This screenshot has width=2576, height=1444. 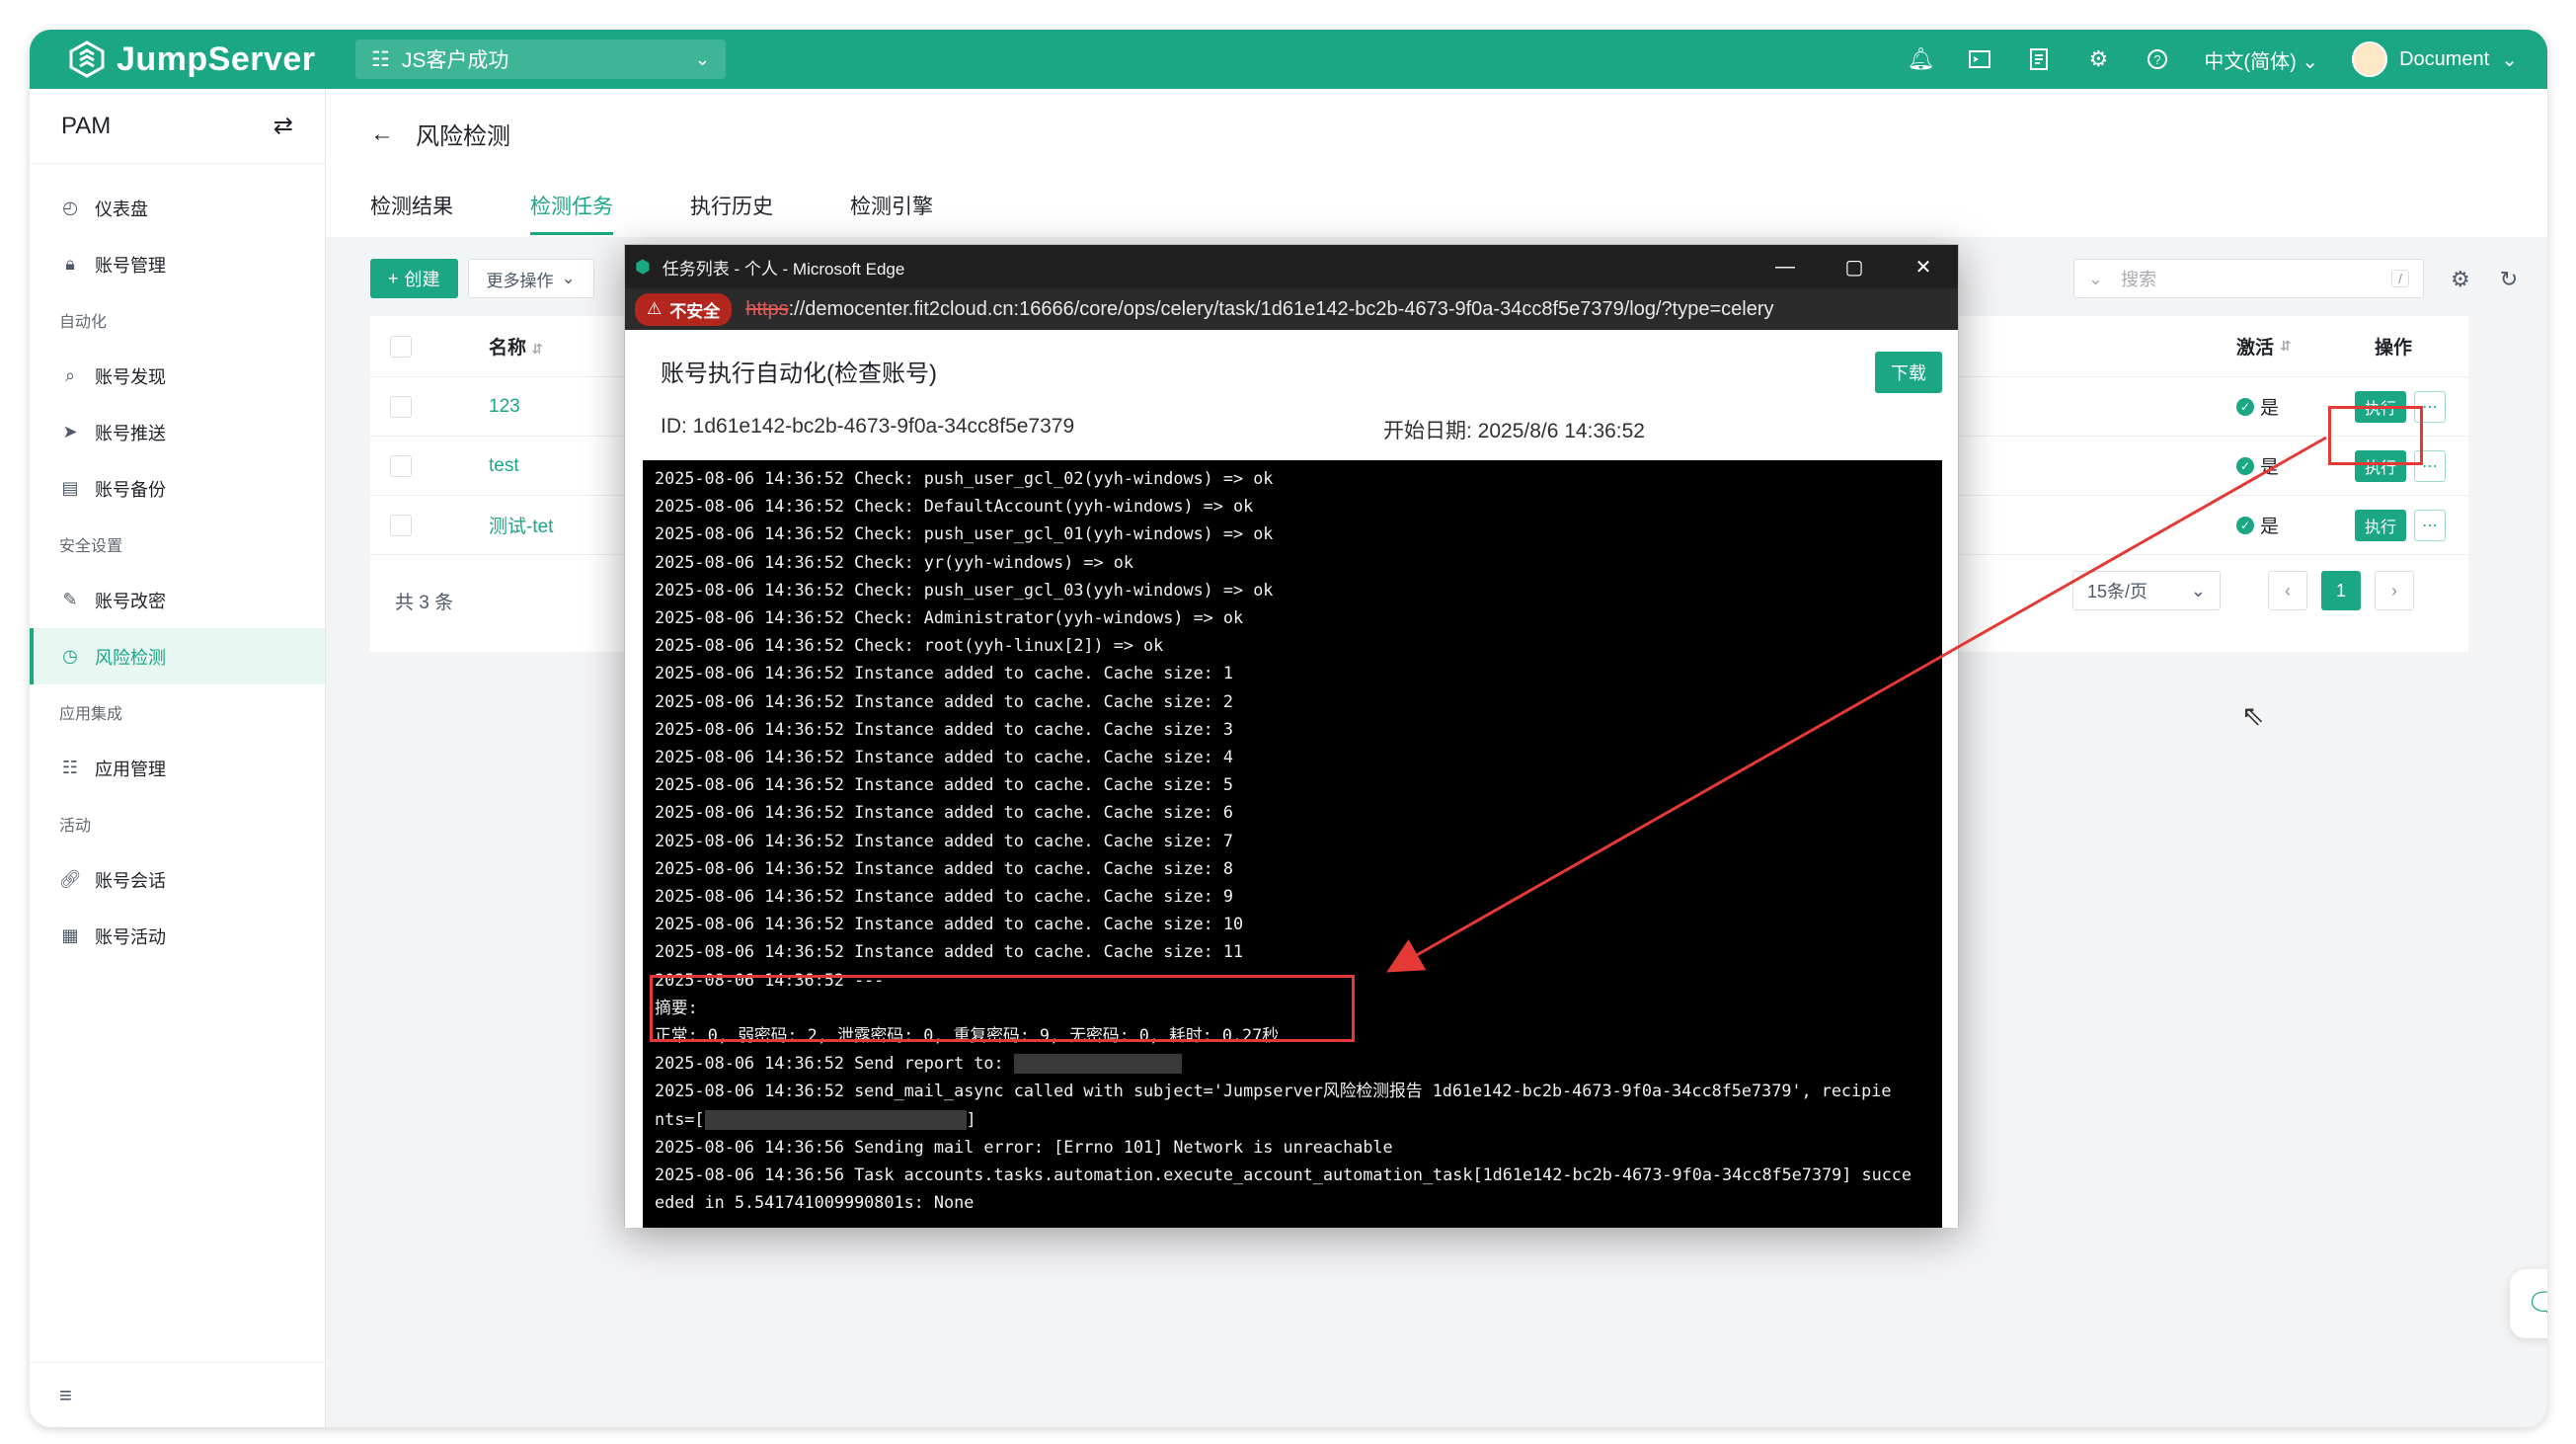 I want to click on user-menu: Document ⌄, so click(x=2435, y=59).